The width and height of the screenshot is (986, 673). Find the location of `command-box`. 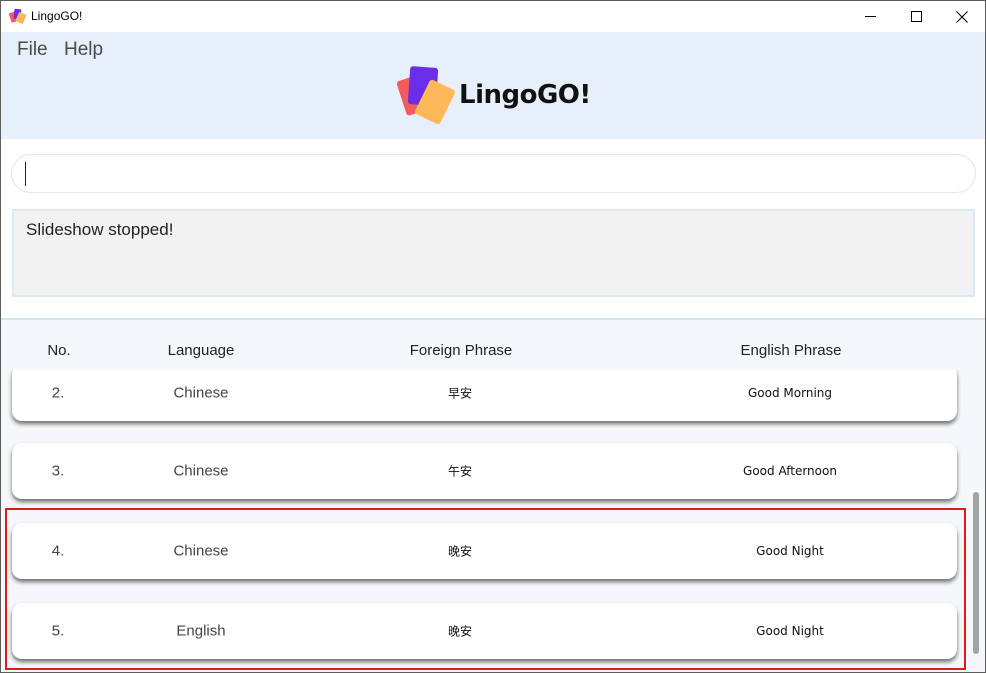

command-box is located at coordinates (493, 173).